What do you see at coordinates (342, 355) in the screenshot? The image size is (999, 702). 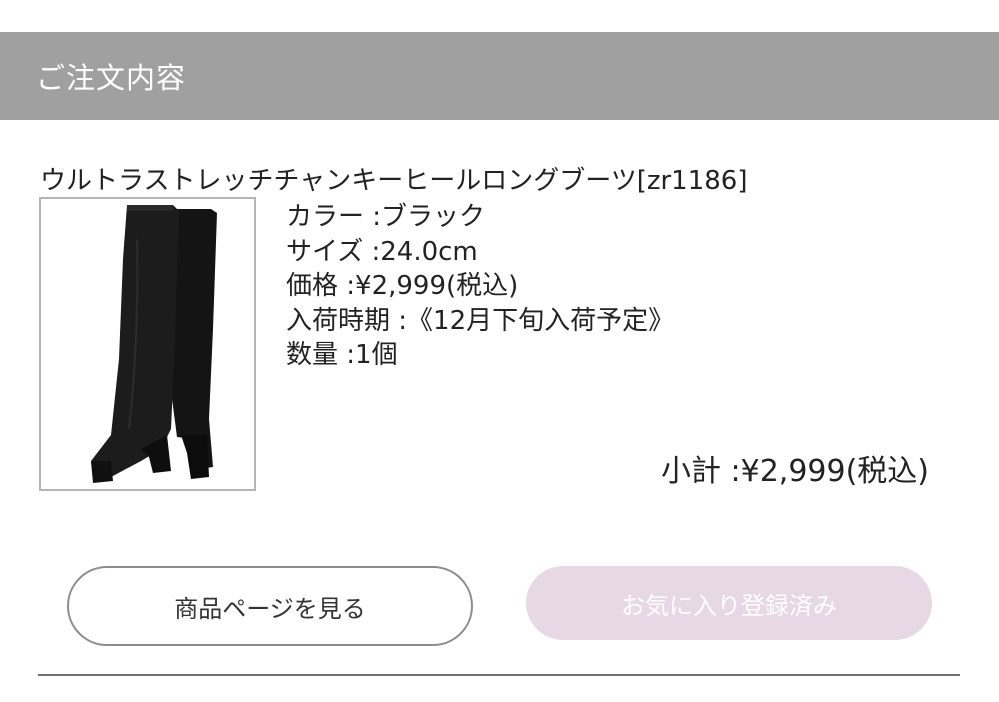 I see `detail-quantity: 数量 :1個` at bounding box center [342, 355].